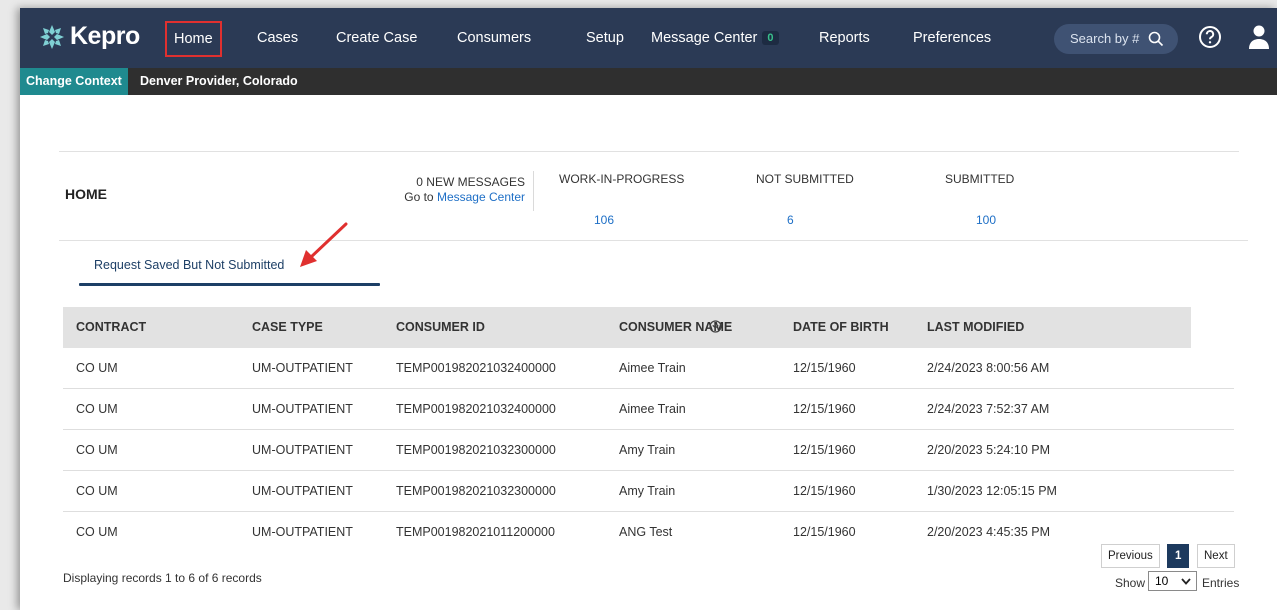 Image resolution: width=1277 pixels, height=610 pixels. I want to click on page-1-button: 1, so click(1178, 556).